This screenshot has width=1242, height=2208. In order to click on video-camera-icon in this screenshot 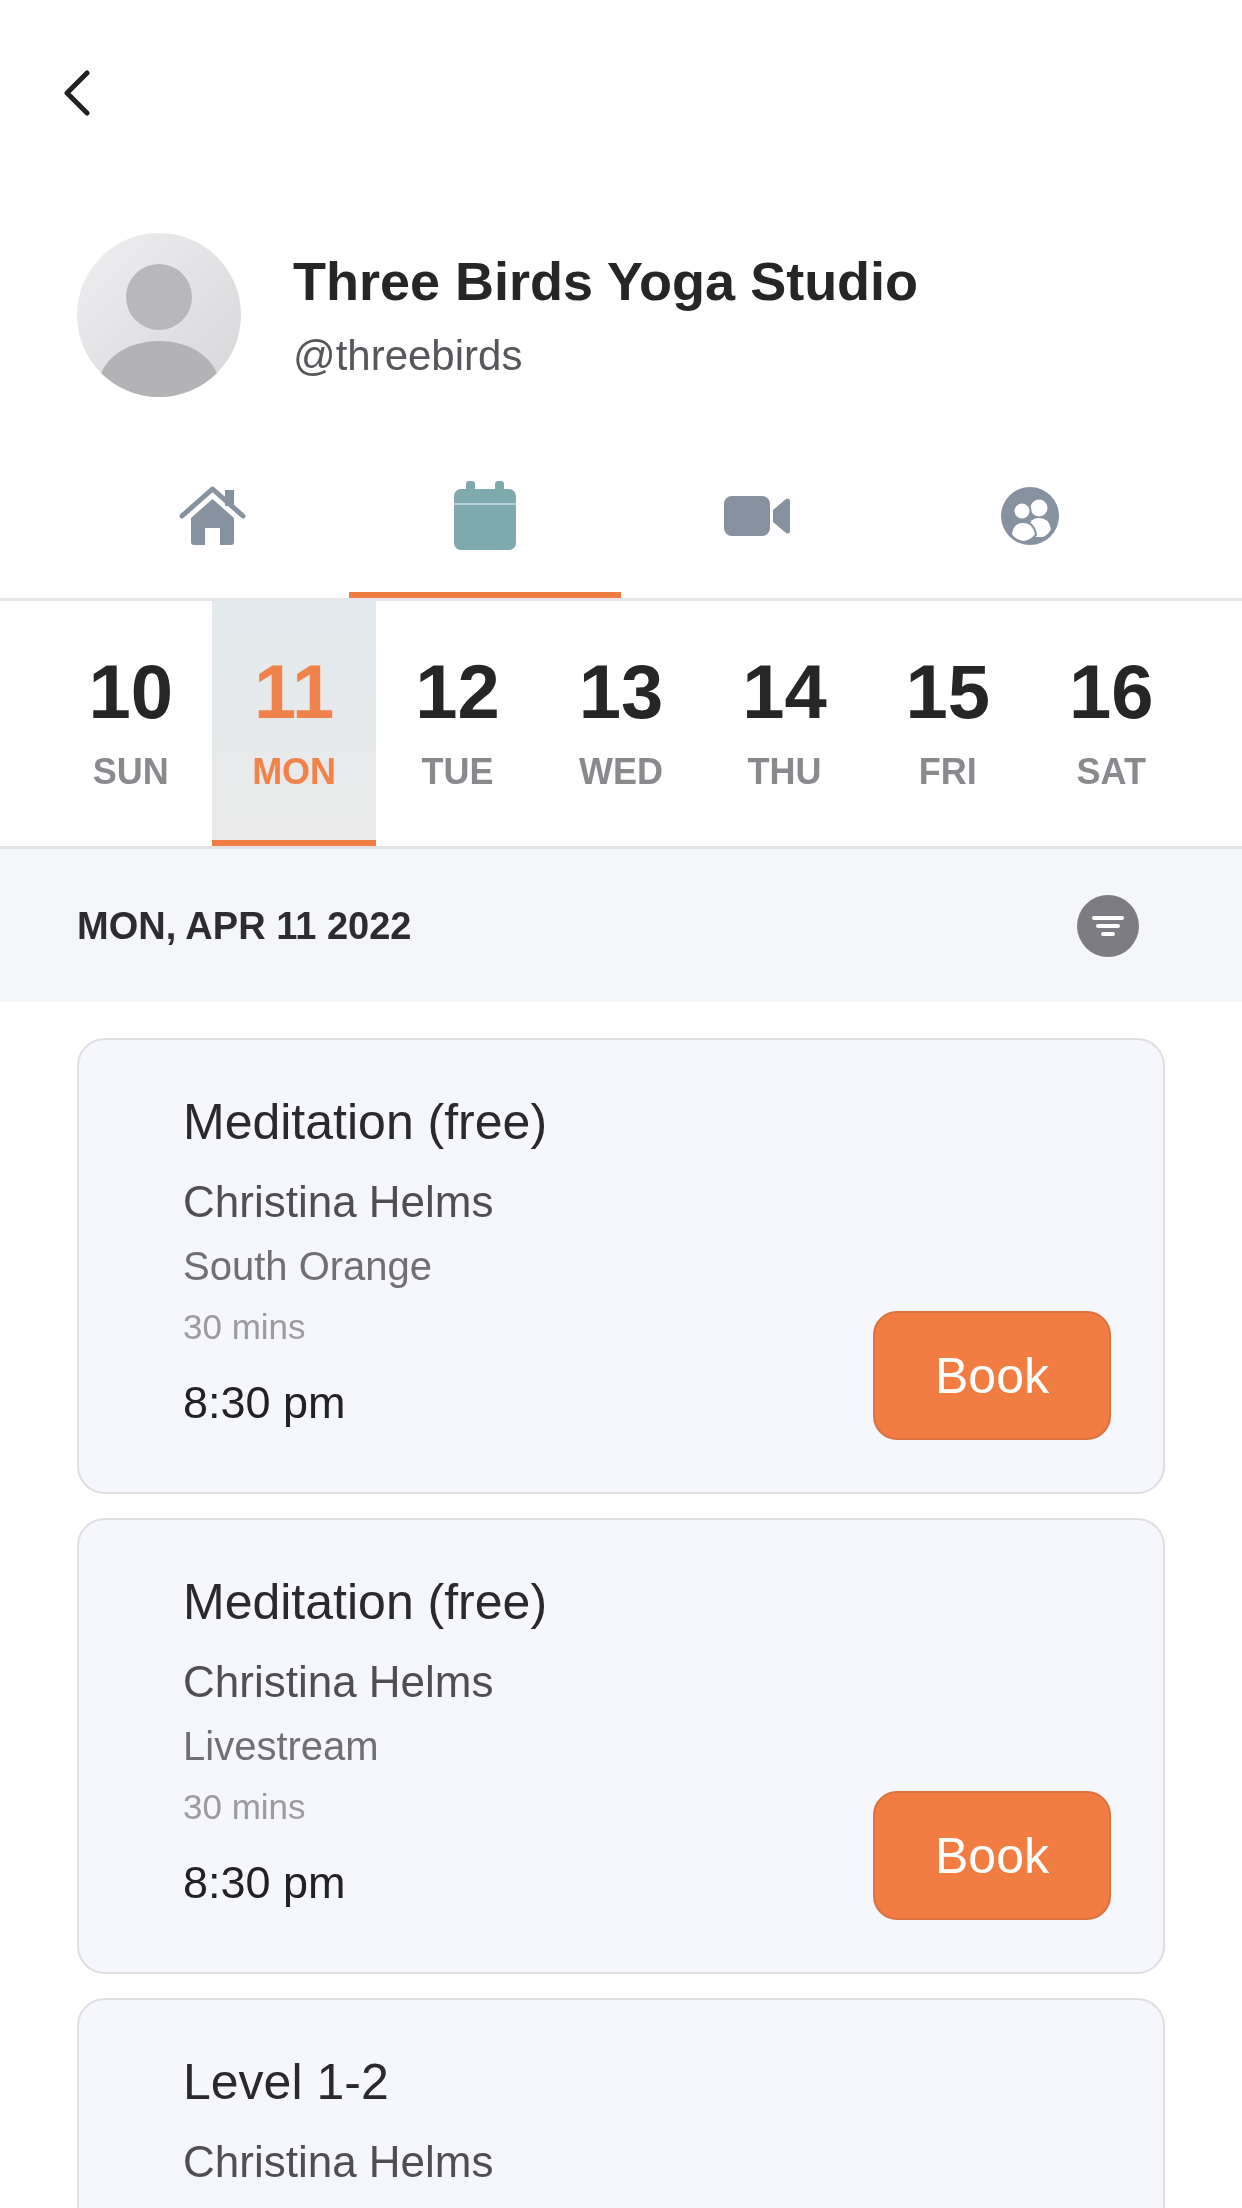, I will do `click(757, 515)`.